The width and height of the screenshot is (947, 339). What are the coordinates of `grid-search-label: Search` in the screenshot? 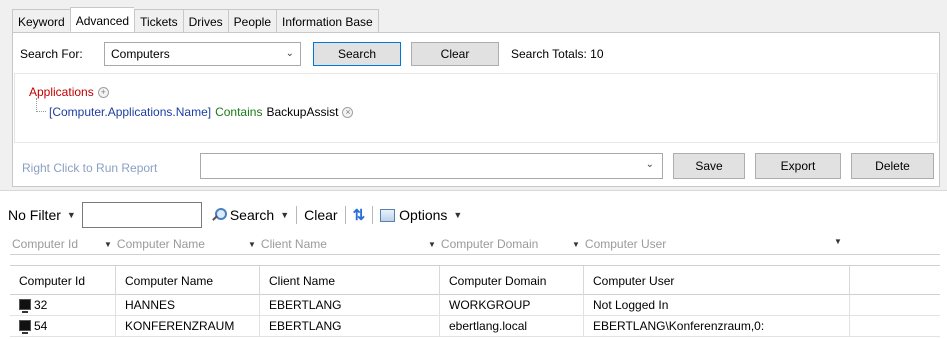 It's located at (252, 215).